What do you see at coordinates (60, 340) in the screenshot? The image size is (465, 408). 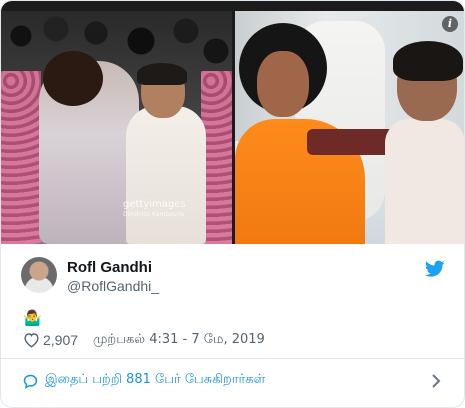 I see `like-count: 2,907` at bounding box center [60, 340].